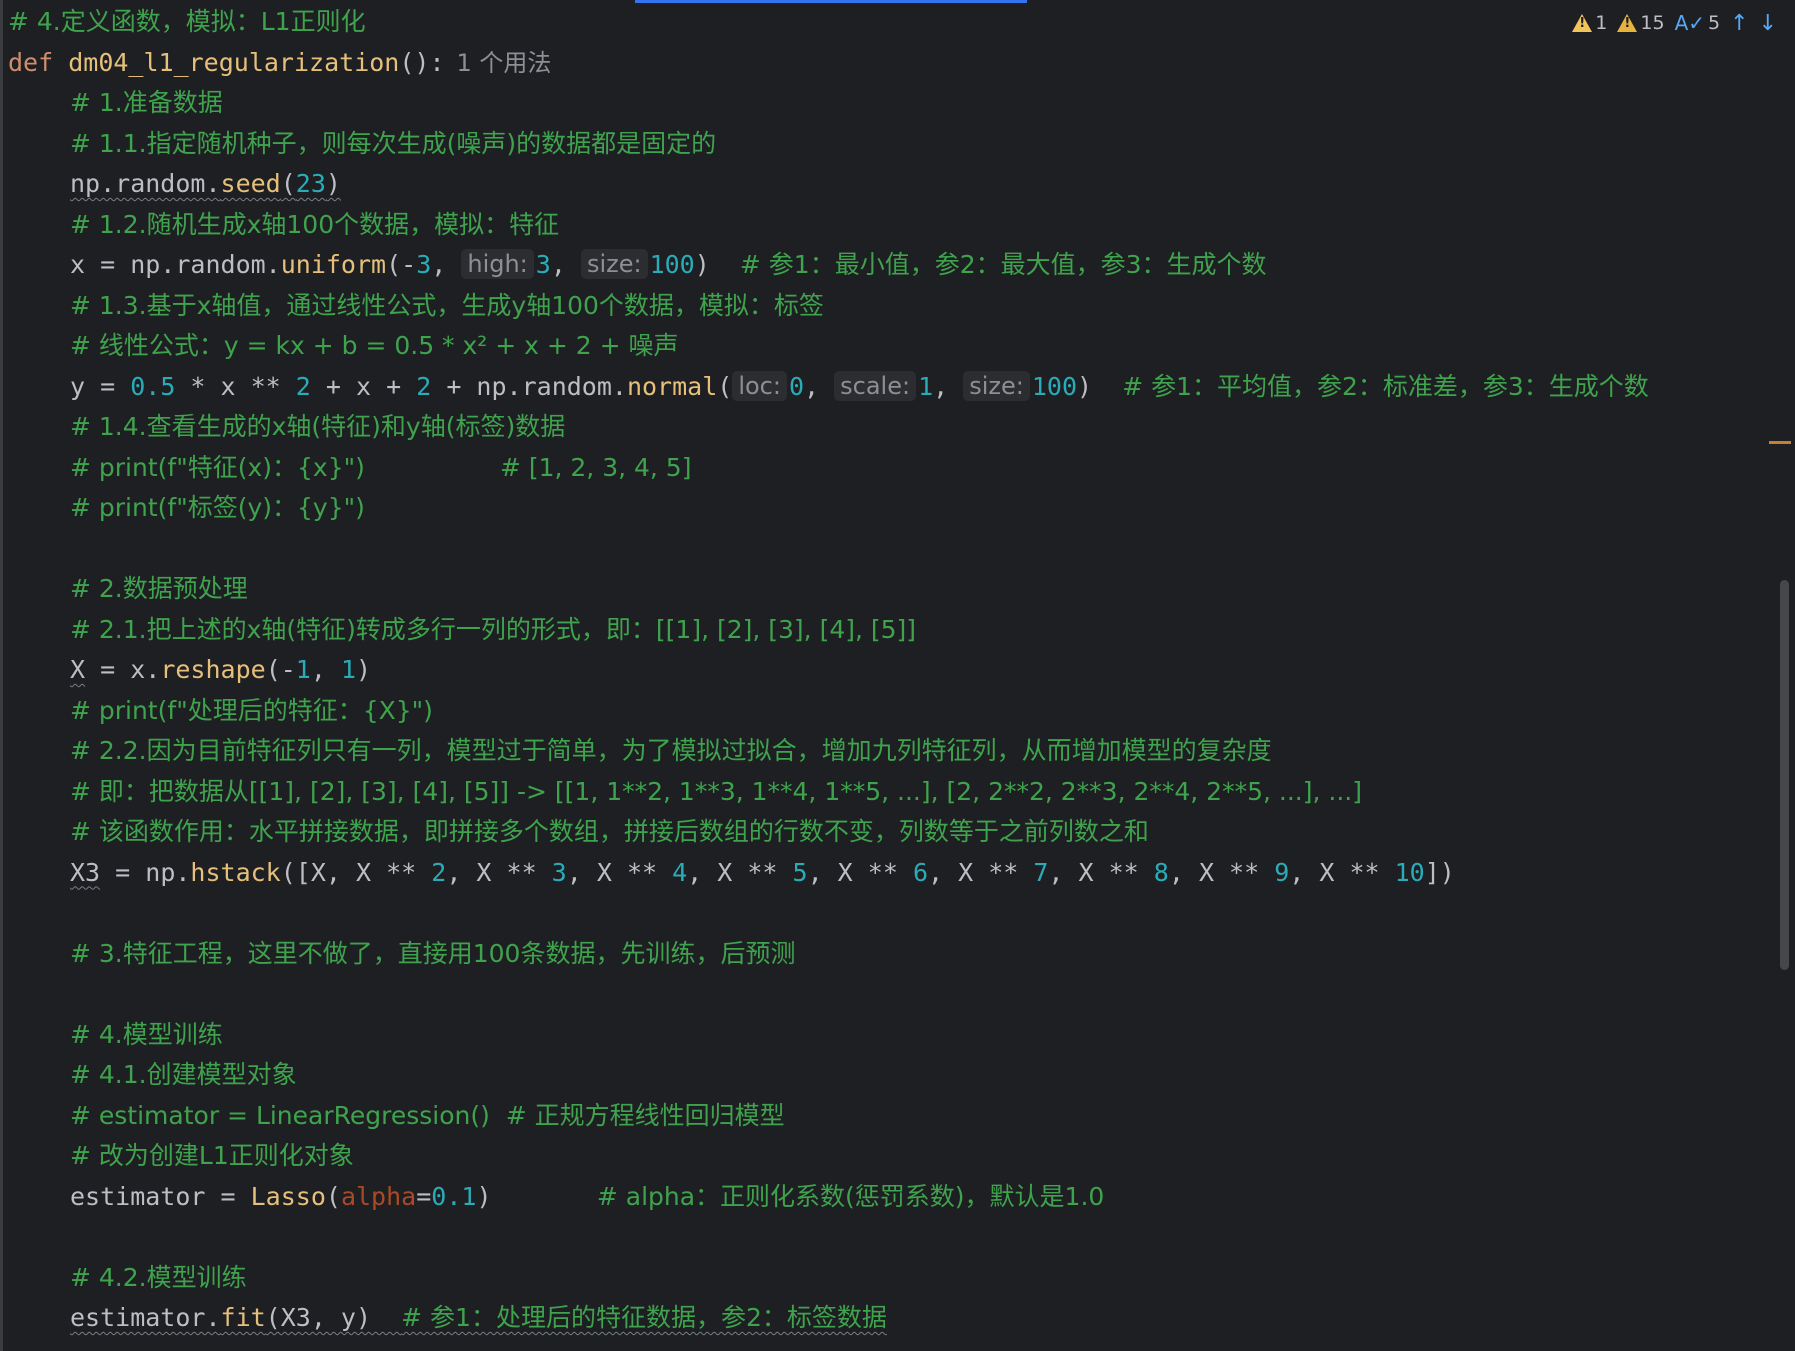 This screenshot has width=1795, height=1351. Describe the element at coordinates (175, 264) in the screenshot. I see `code-text: x = np.random.` at that location.